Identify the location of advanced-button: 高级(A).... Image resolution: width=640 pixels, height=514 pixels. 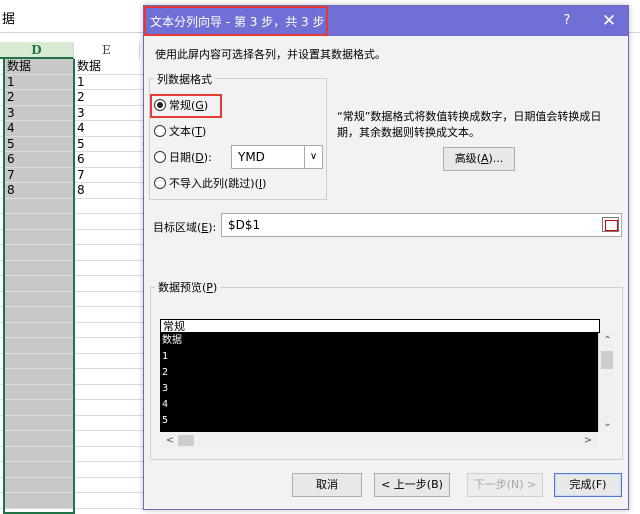
(479, 159).